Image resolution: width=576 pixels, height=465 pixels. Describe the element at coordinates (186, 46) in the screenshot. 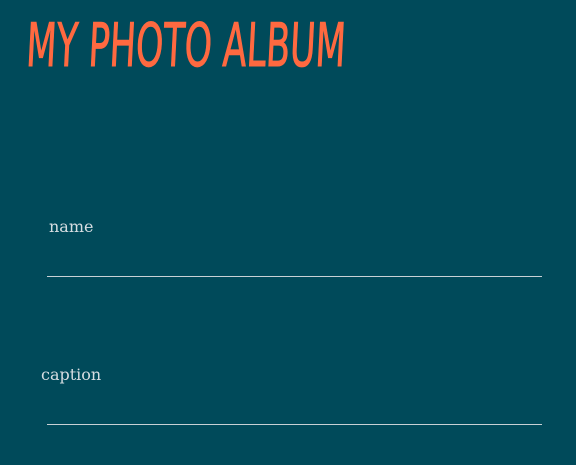

I see `page-title: MY PHOTO ALBUM` at that location.